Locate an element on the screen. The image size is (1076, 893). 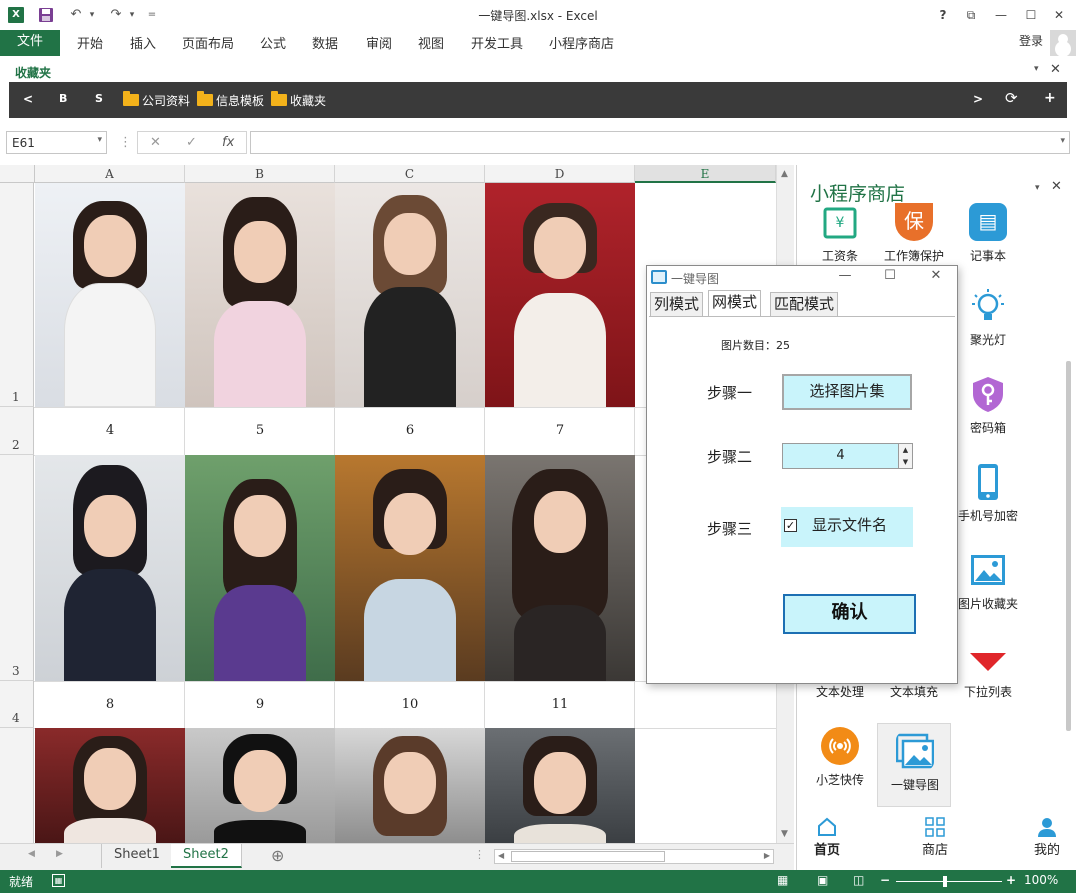
tab-review: 审阅 is located at coordinates (379, 42).